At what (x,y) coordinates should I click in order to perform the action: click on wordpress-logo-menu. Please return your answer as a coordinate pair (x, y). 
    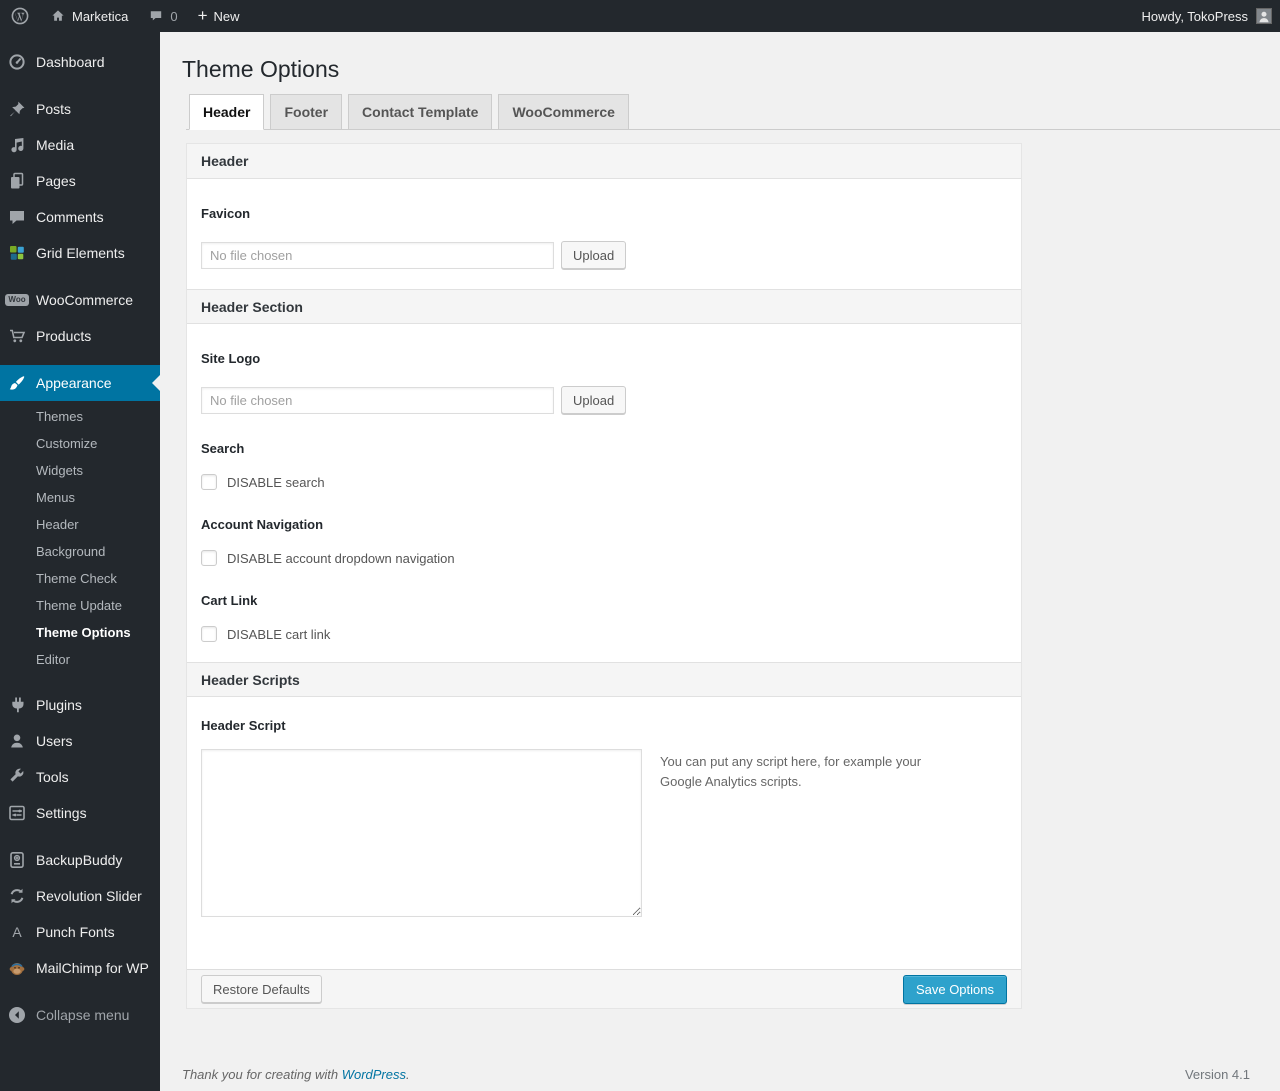
    Looking at the image, I should click on (20, 16).